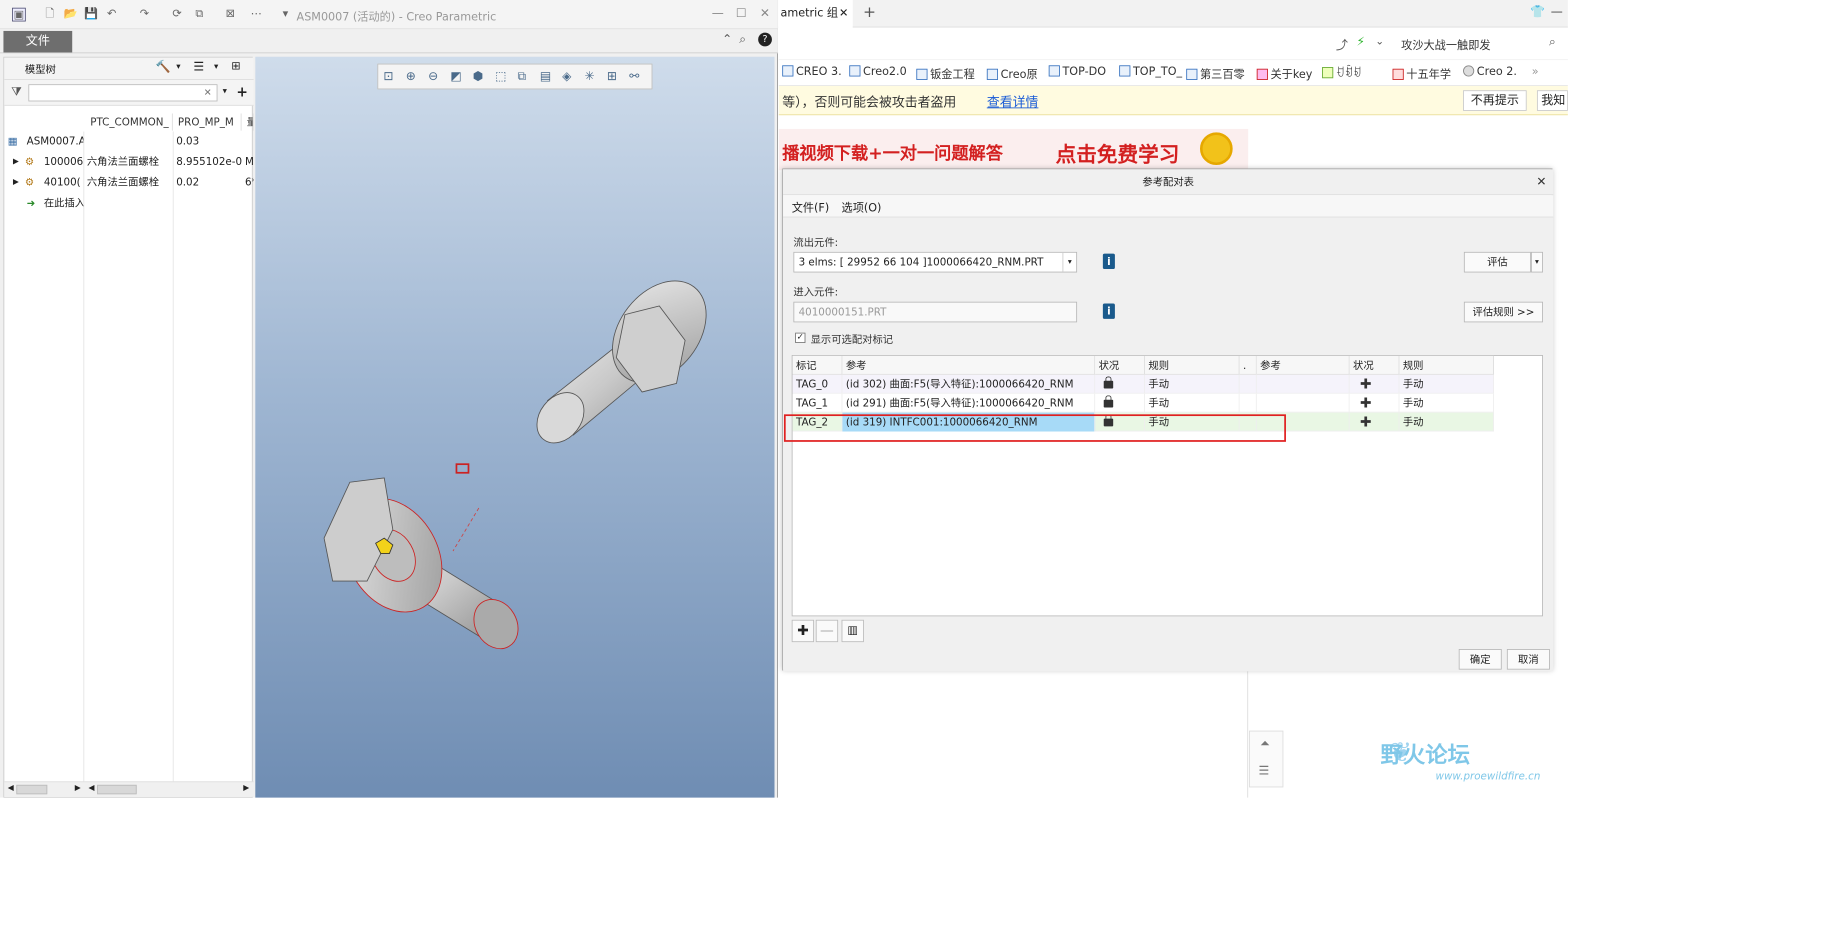 The height and width of the screenshot is (928, 1824). Describe the element at coordinates (1379, 41) in the screenshot. I see `chevron-down-icon: ⌄` at that location.